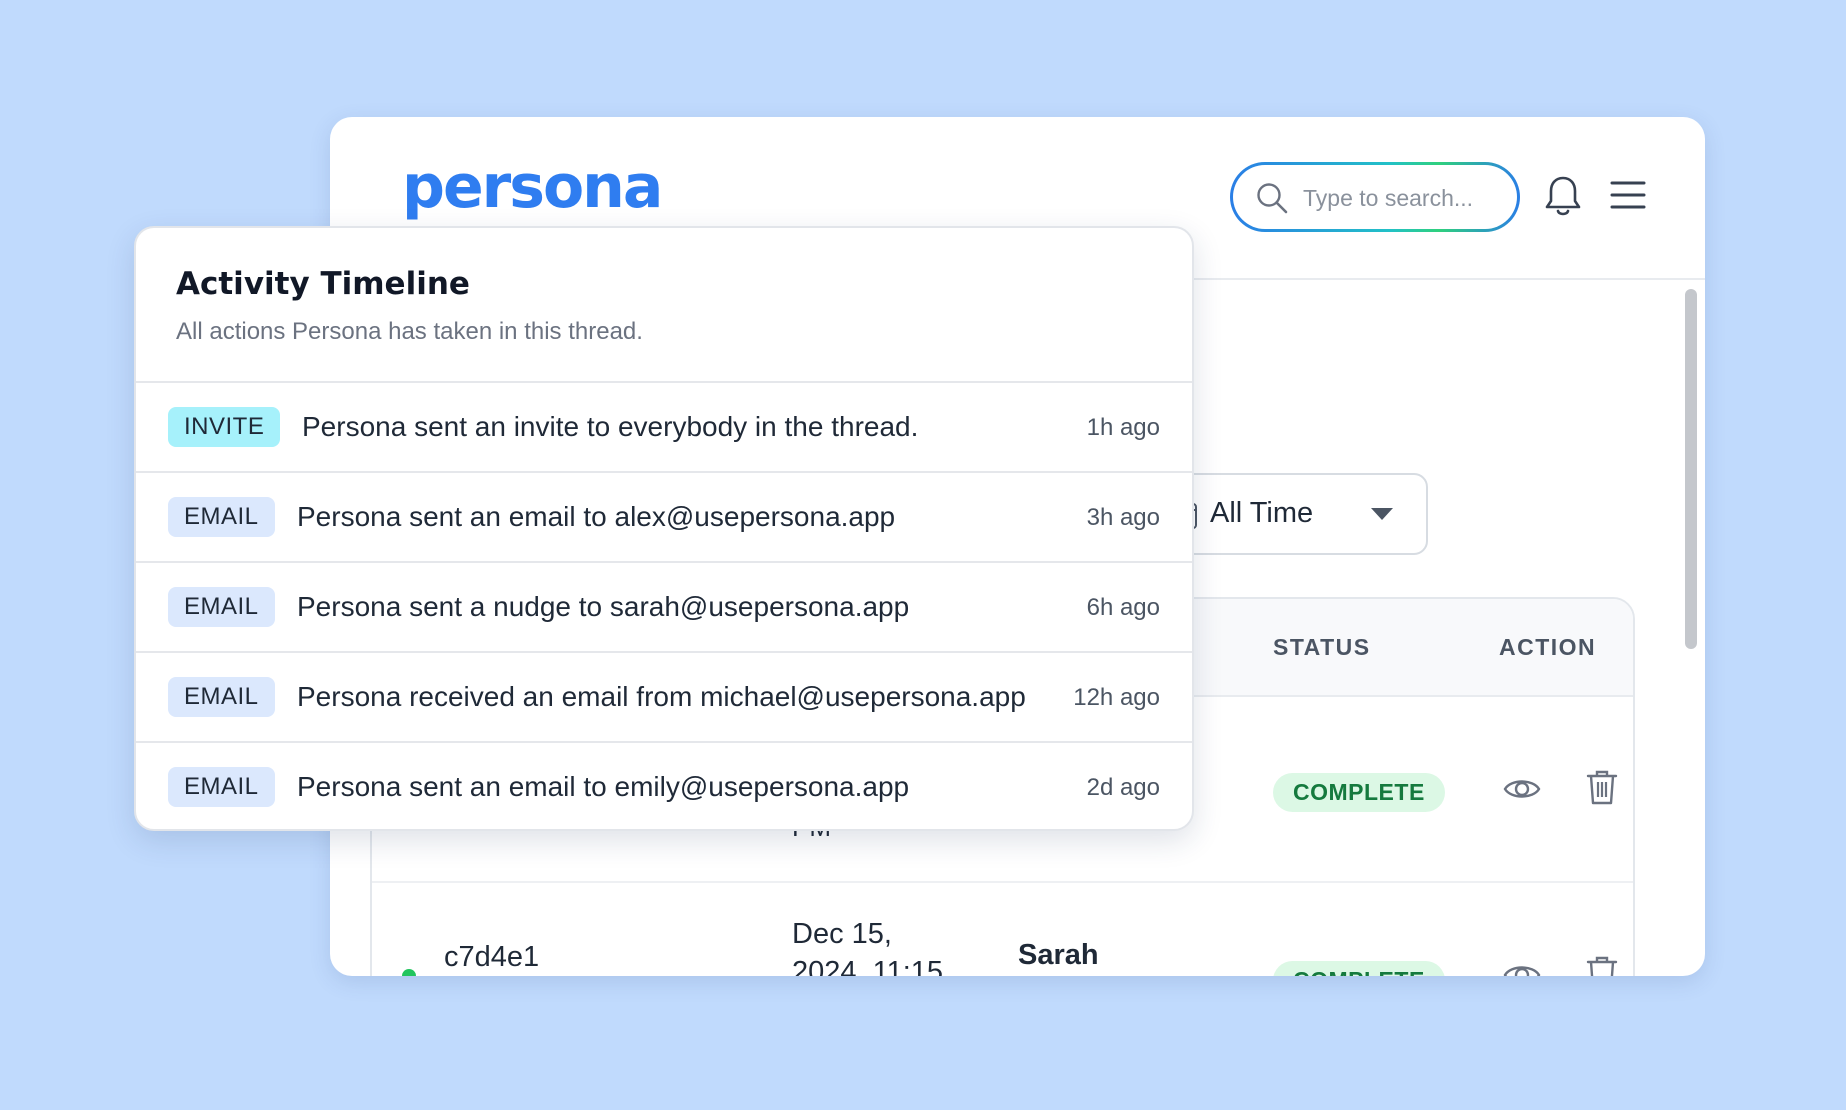 The height and width of the screenshot is (1110, 1846). I want to click on chevron-down-icon, so click(1382, 514).